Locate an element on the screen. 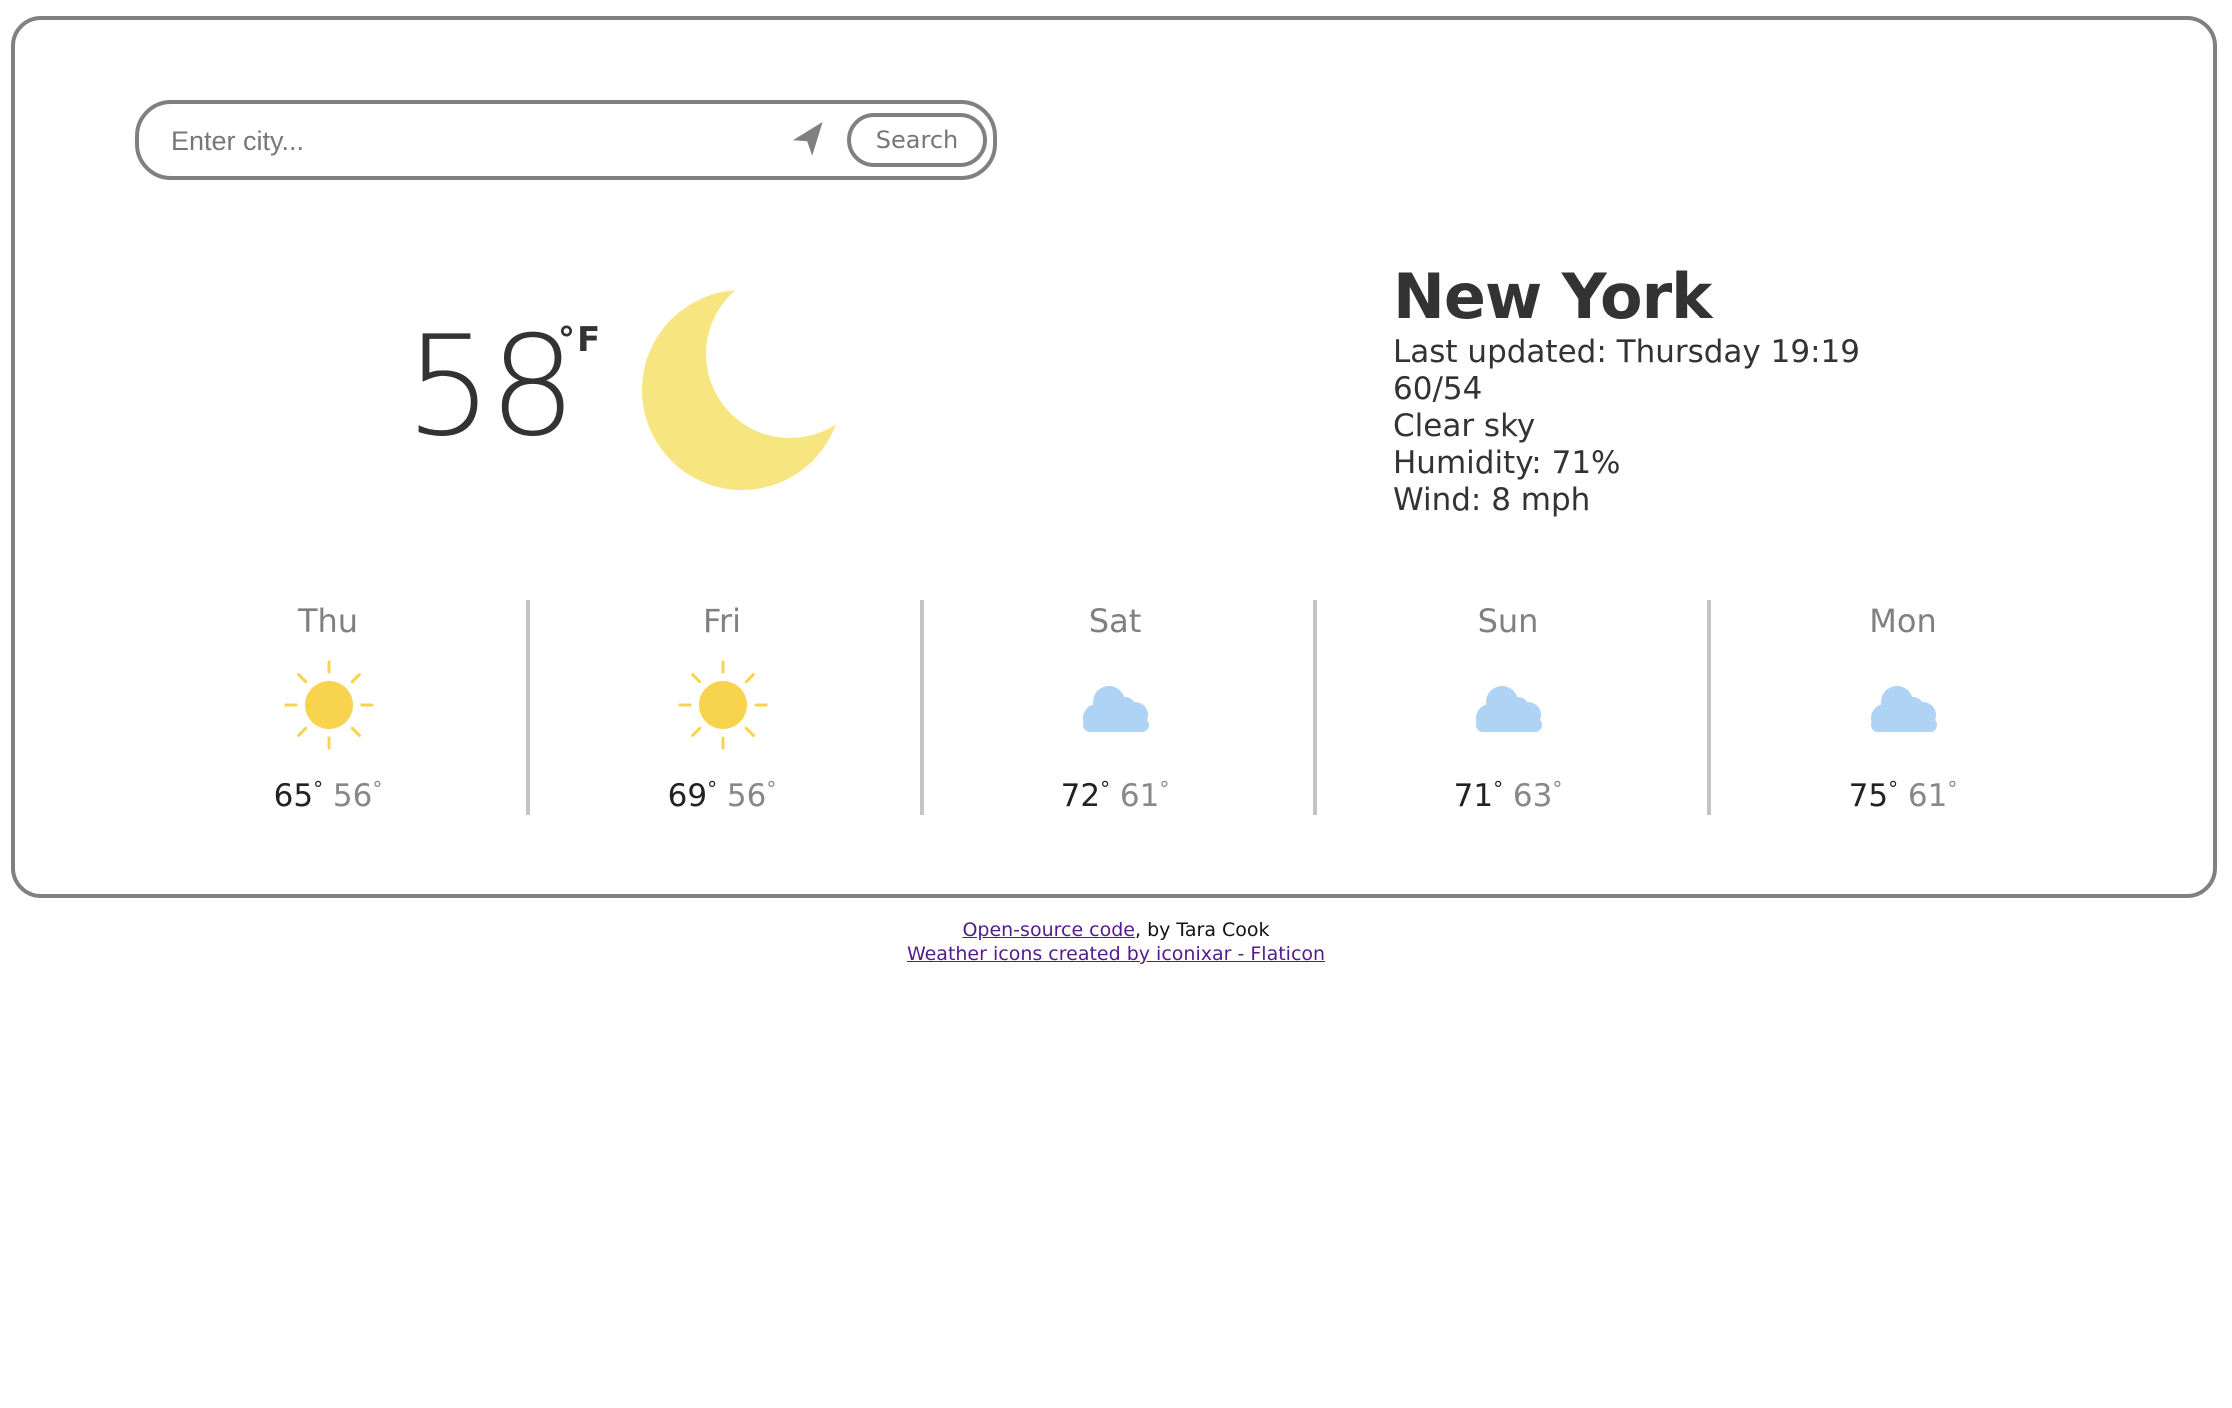 This screenshot has height=1408, width=2232. city-name: New York is located at coordinates (1552, 296).